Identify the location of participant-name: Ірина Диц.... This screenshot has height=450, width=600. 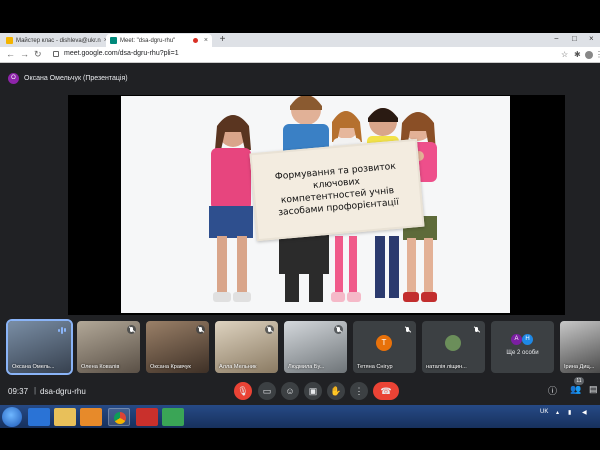
(579, 367).